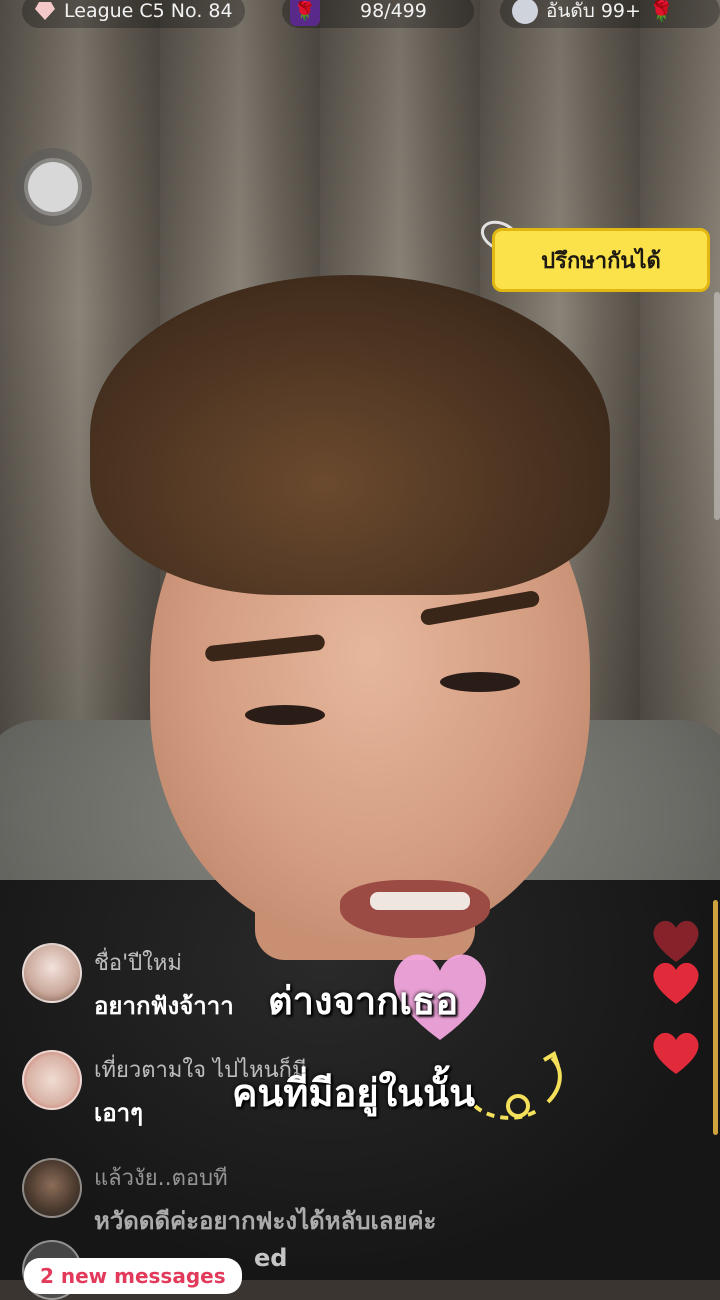  Describe the element at coordinates (525, 12) in the screenshot. I see `rank-avatar-icon` at that location.